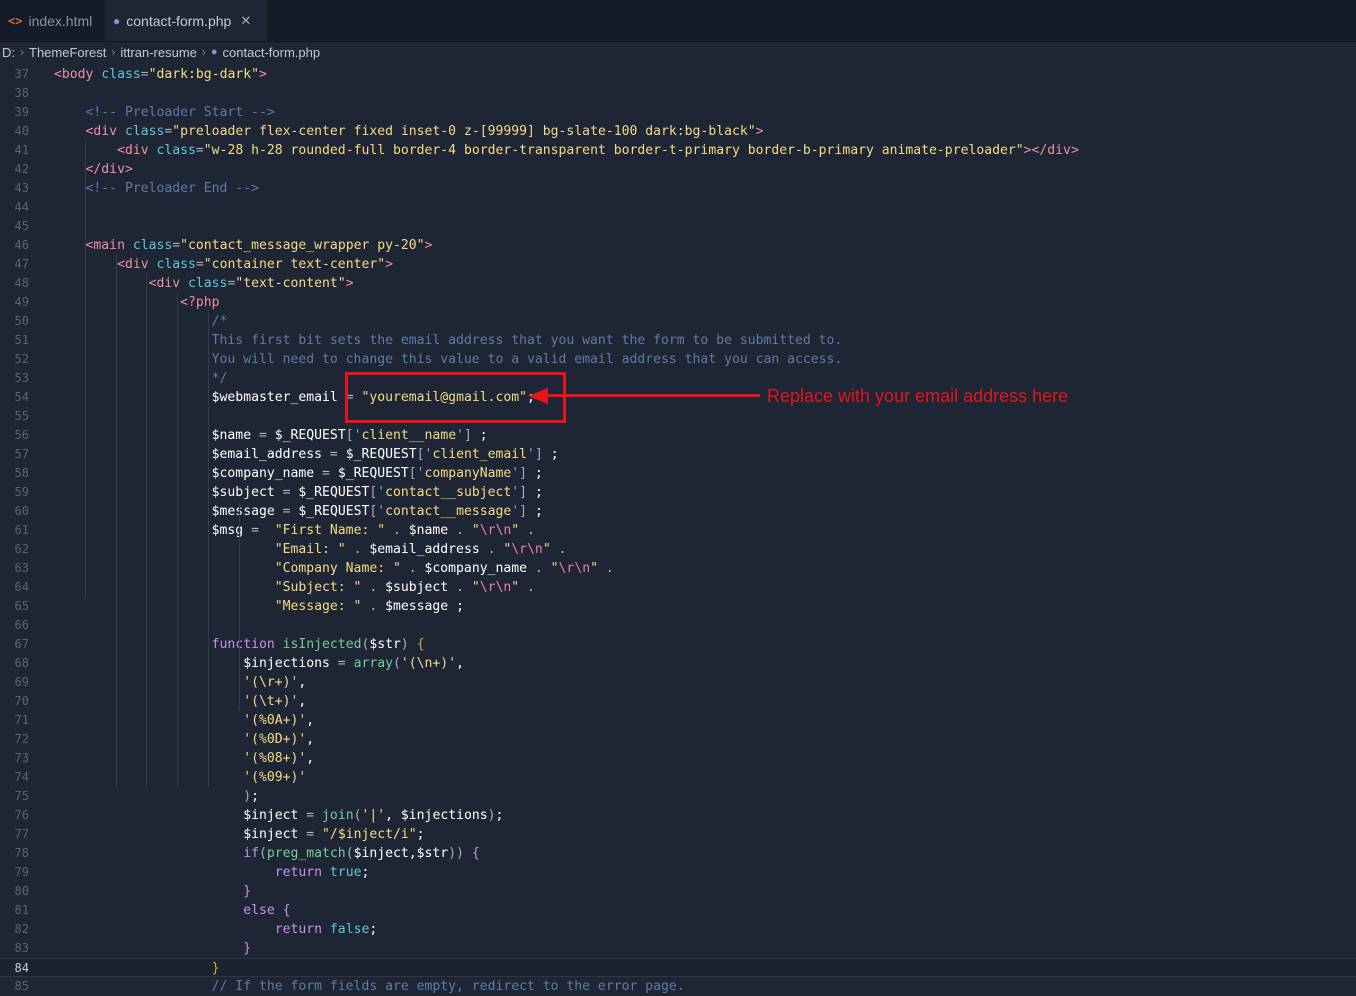 The width and height of the screenshot is (1356, 996). Describe the element at coordinates (467, 435) in the screenshot. I see `code-token: ]` at that location.